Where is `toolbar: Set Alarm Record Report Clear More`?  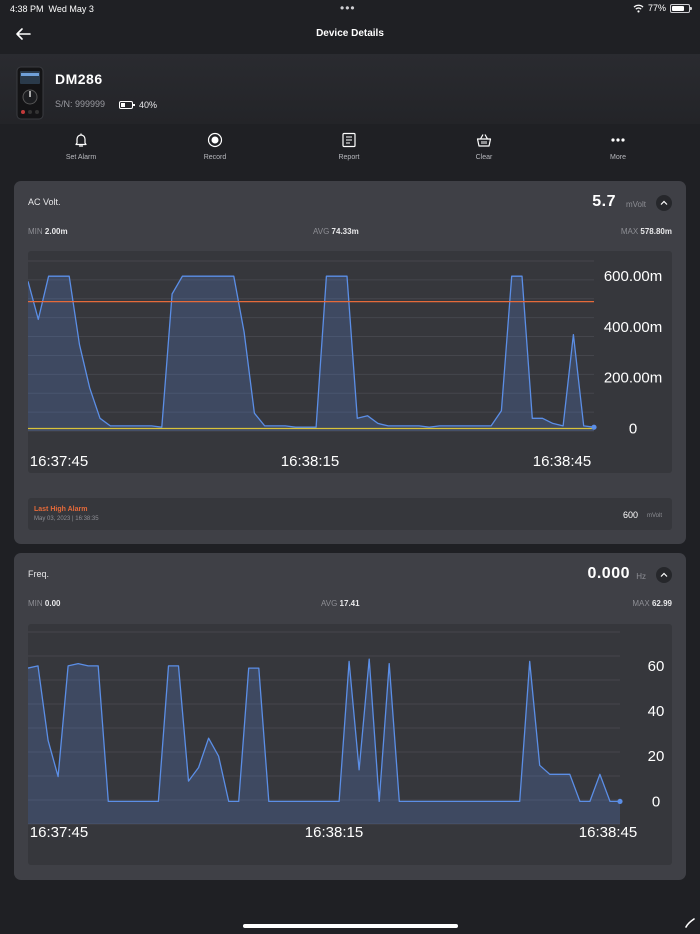
toolbar: Set Alarm Record Report Clear More is located at coordinates (350, 150).